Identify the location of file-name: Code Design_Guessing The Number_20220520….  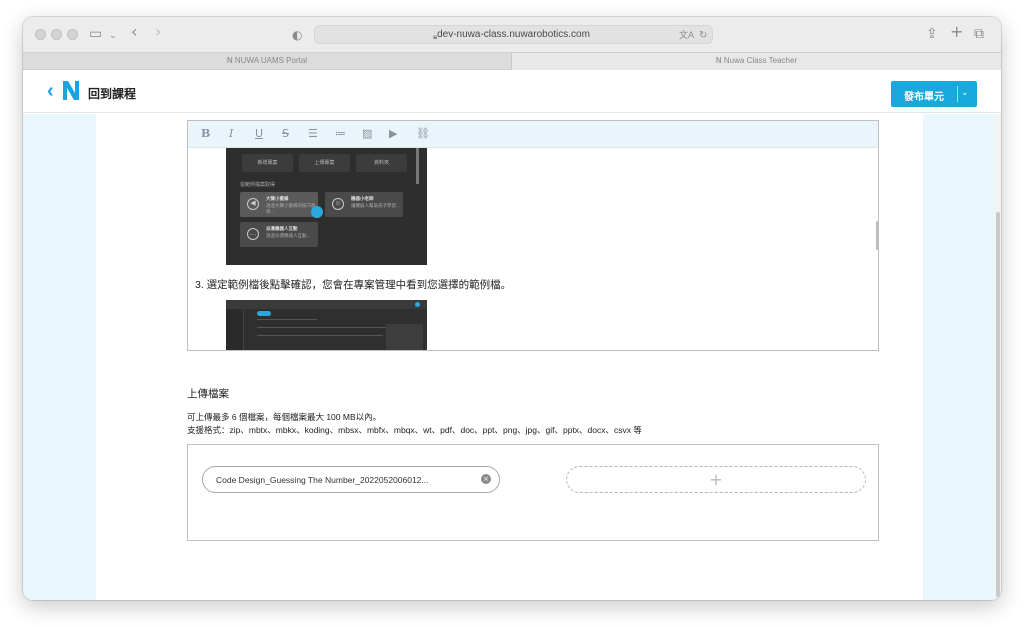
(322, 480).